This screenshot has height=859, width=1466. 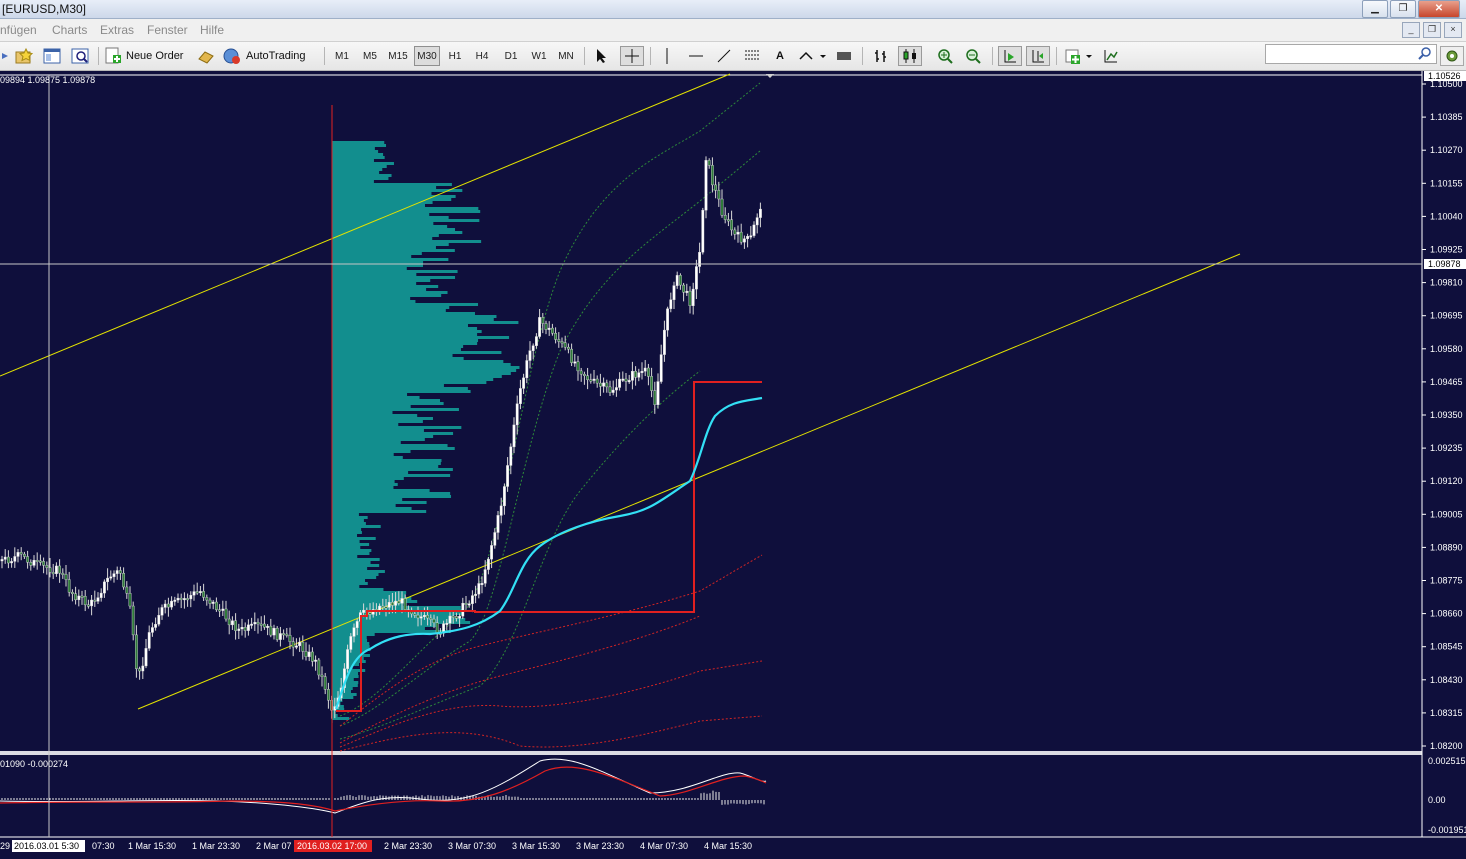 What do you see at coordinates (482, 56) in the screenshot?
I see `tf-h4-button: H4` at bounding box center [482, 56].